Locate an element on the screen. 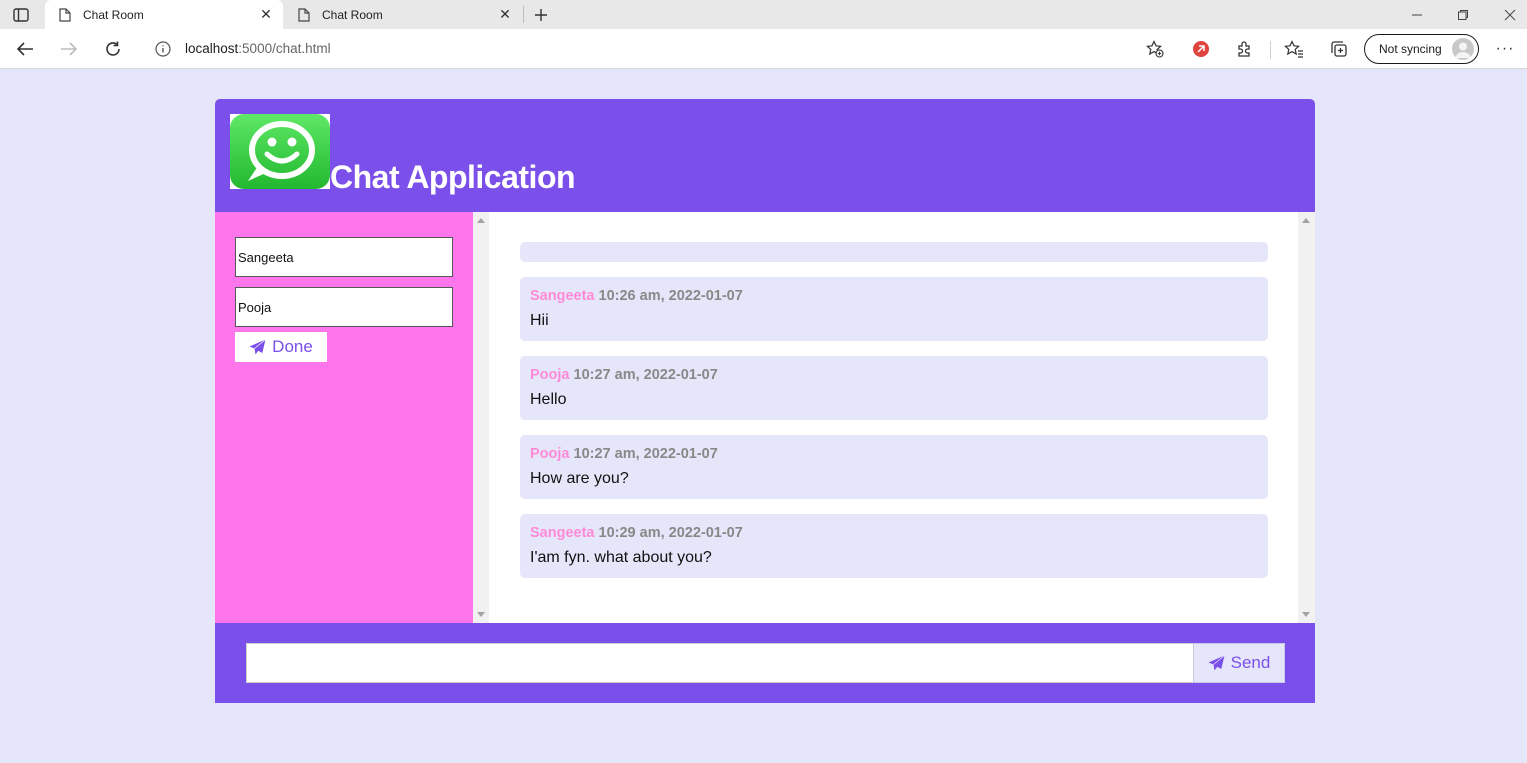 The height and width of the screenshot is (763, 1527). reload-icon is located at coordinates (113, 49).